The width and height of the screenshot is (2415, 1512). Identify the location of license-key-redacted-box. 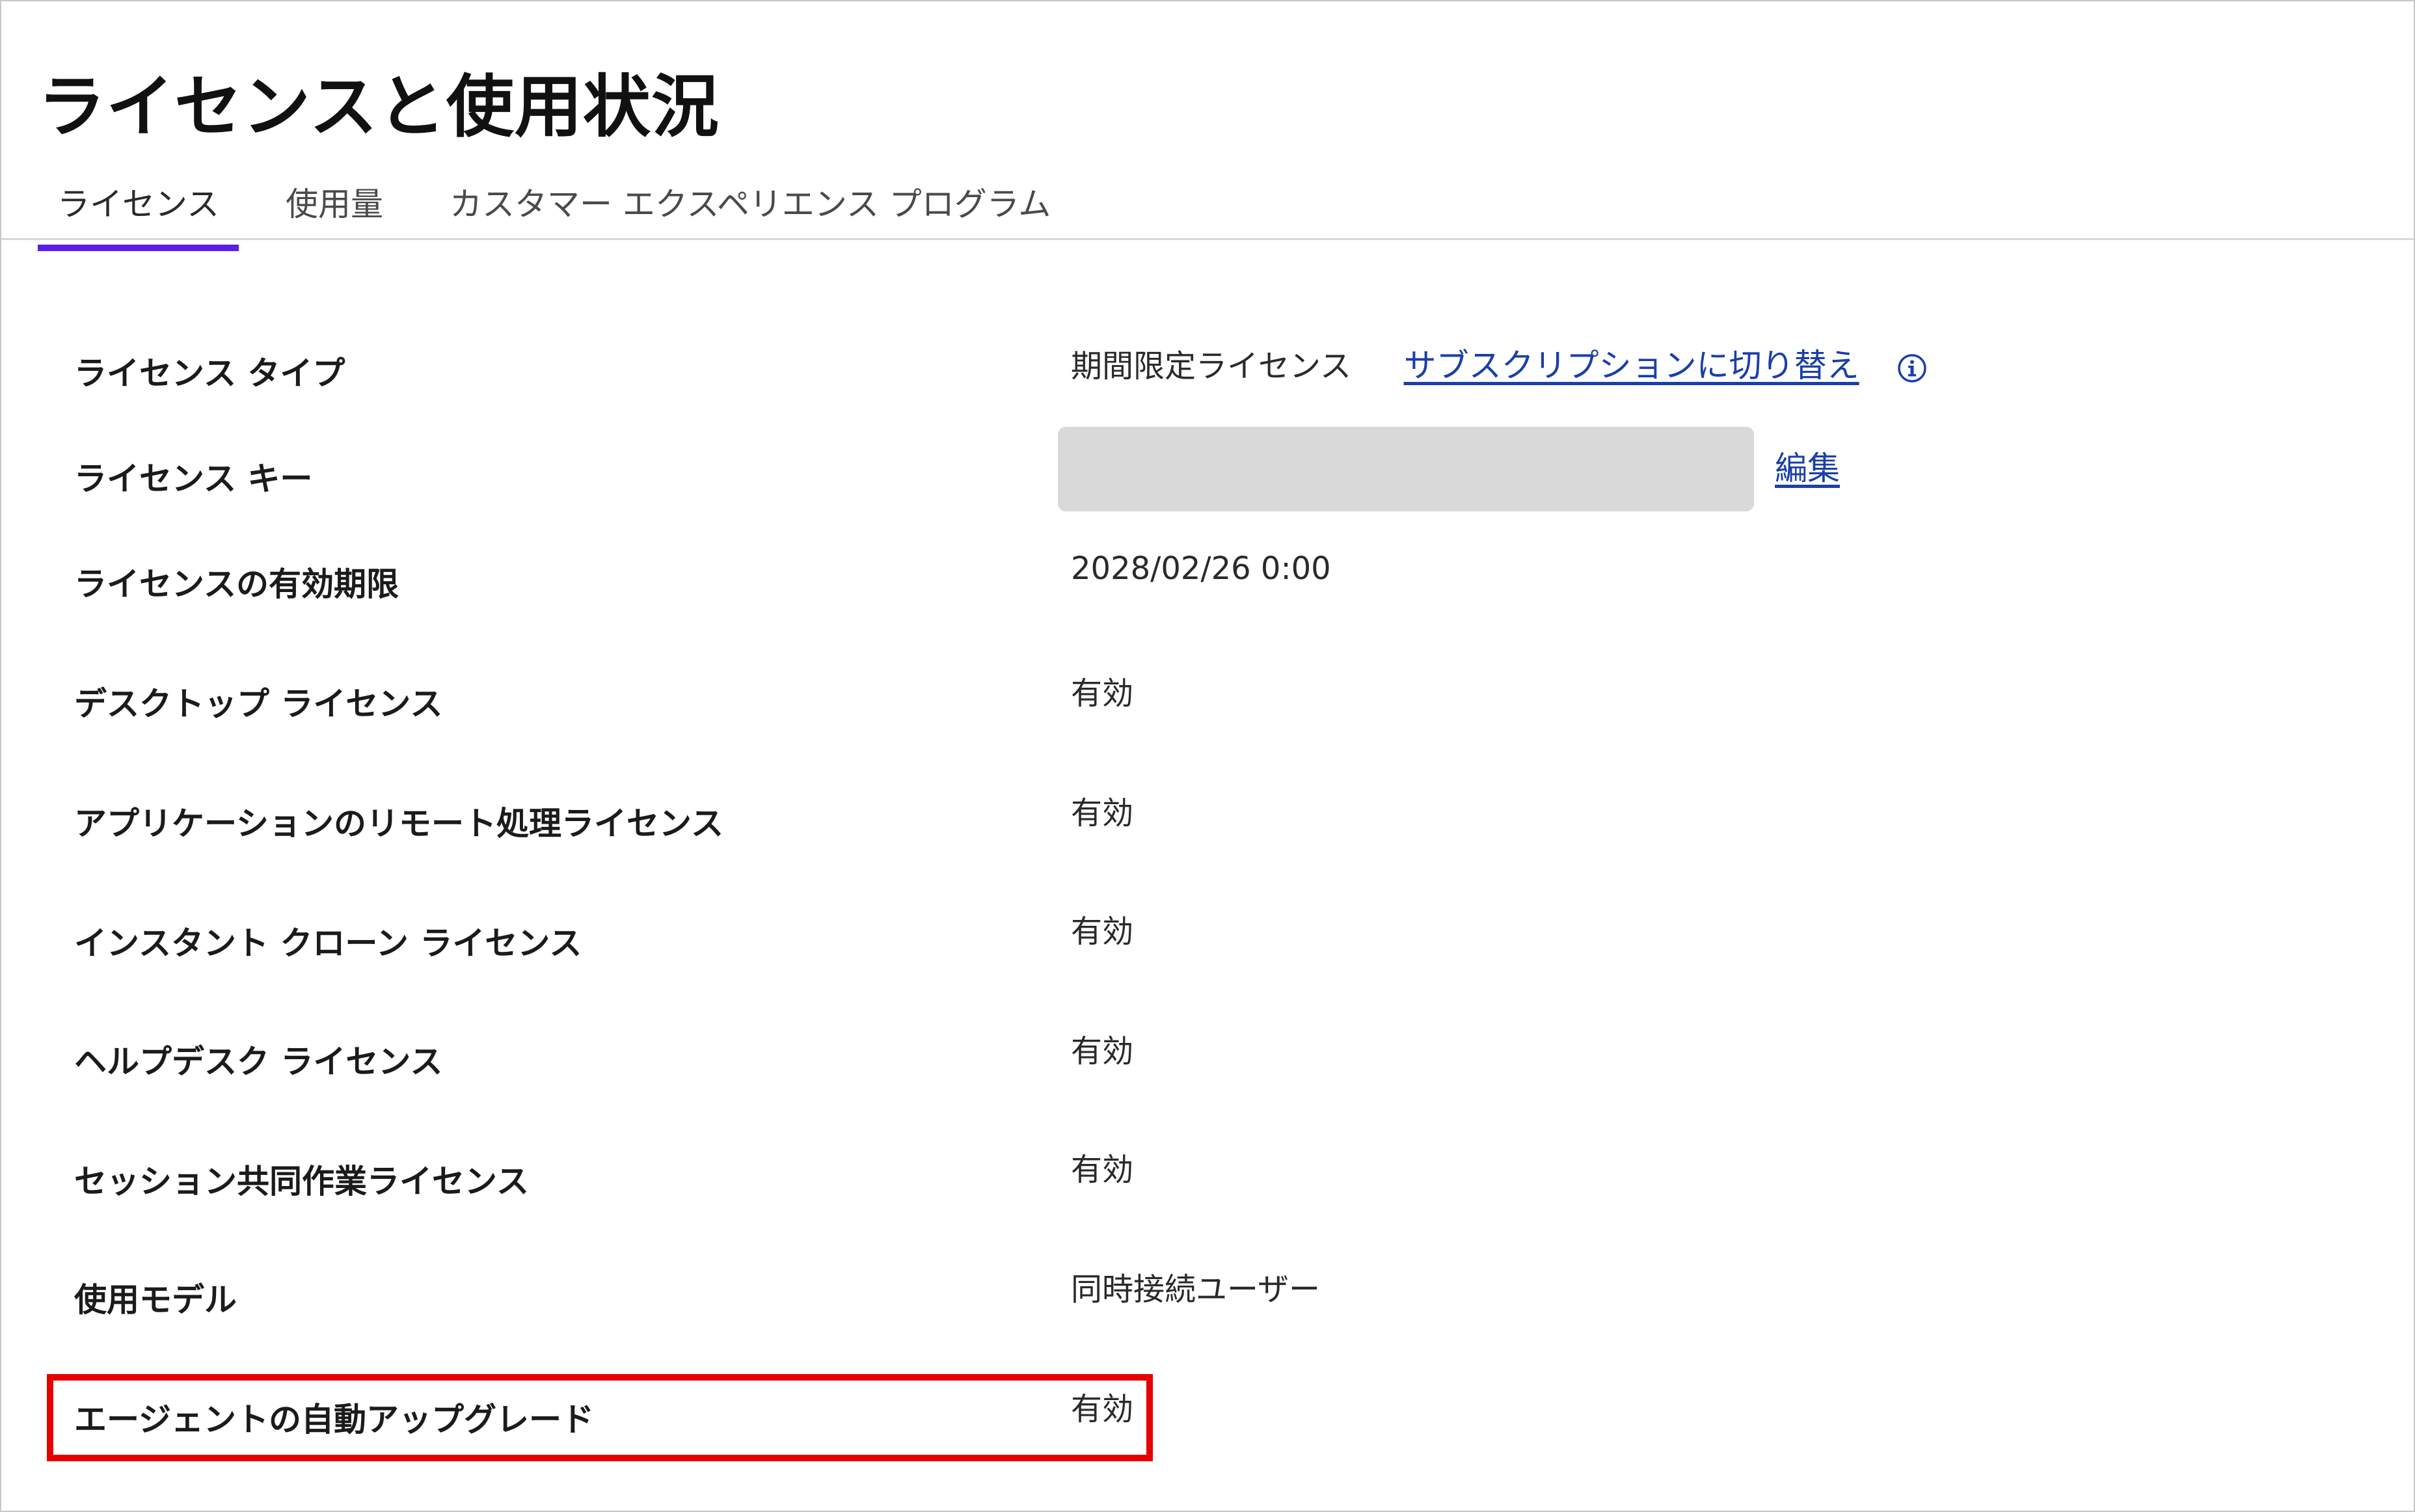
(1406, 469).